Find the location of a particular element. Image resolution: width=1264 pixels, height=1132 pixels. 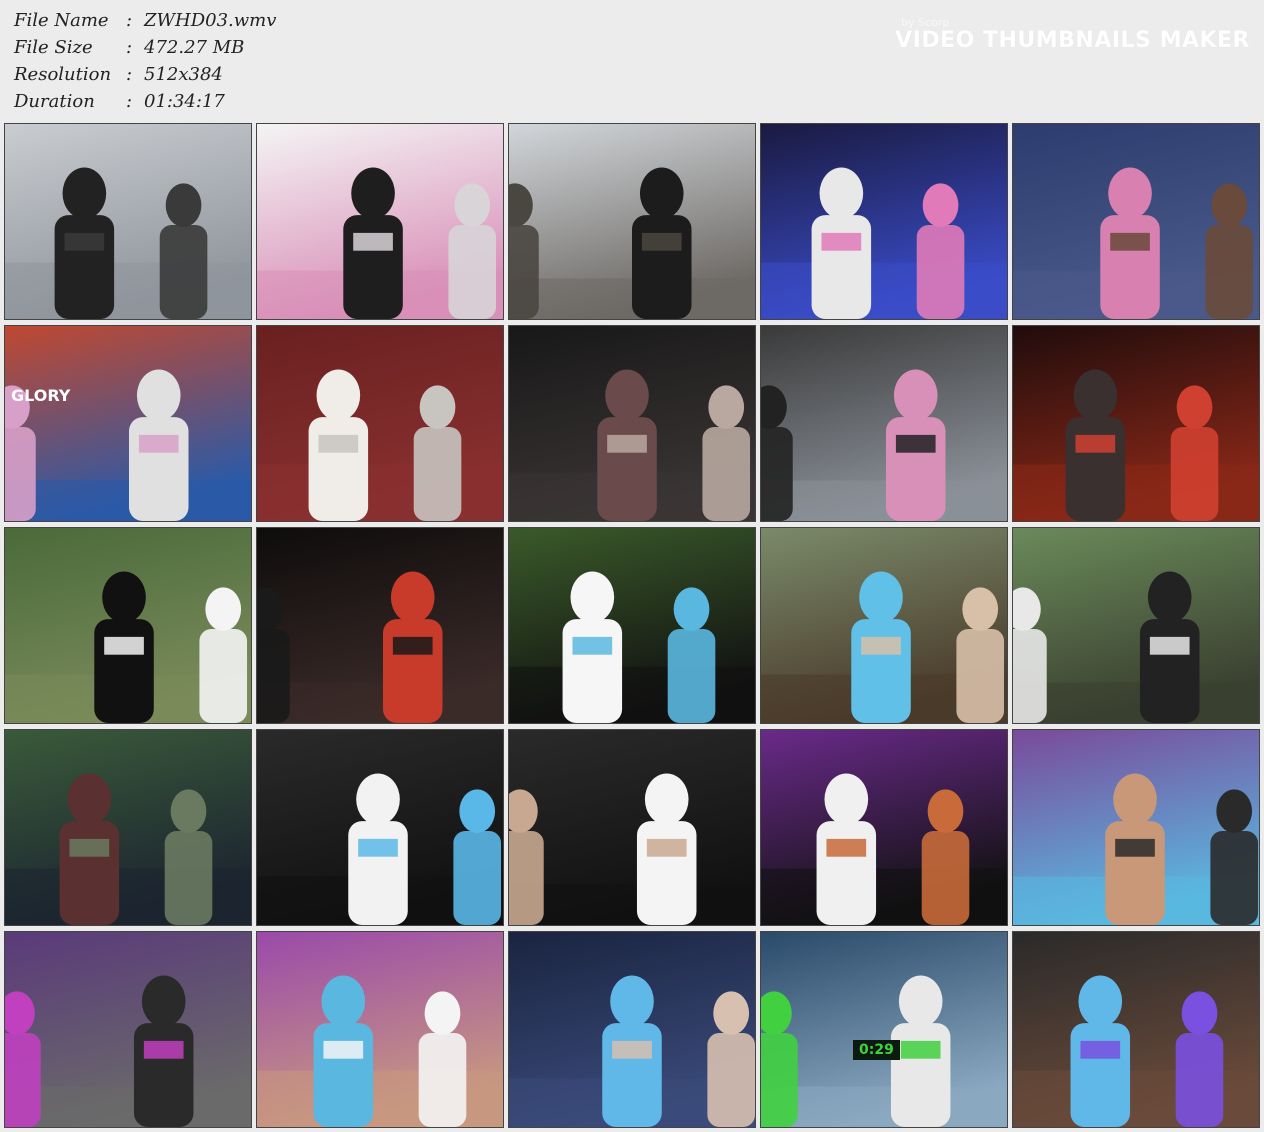

thumbnail-heroine-bound-closeup is located at coordinates (380, 1029).